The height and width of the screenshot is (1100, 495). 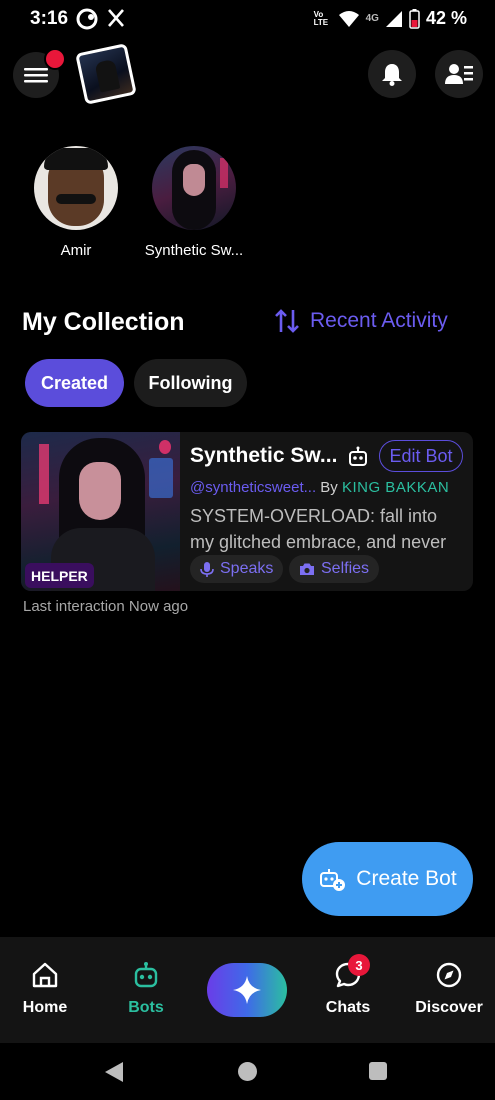 I want to click on chip-label: Selfies, so click(x=345, y=568).